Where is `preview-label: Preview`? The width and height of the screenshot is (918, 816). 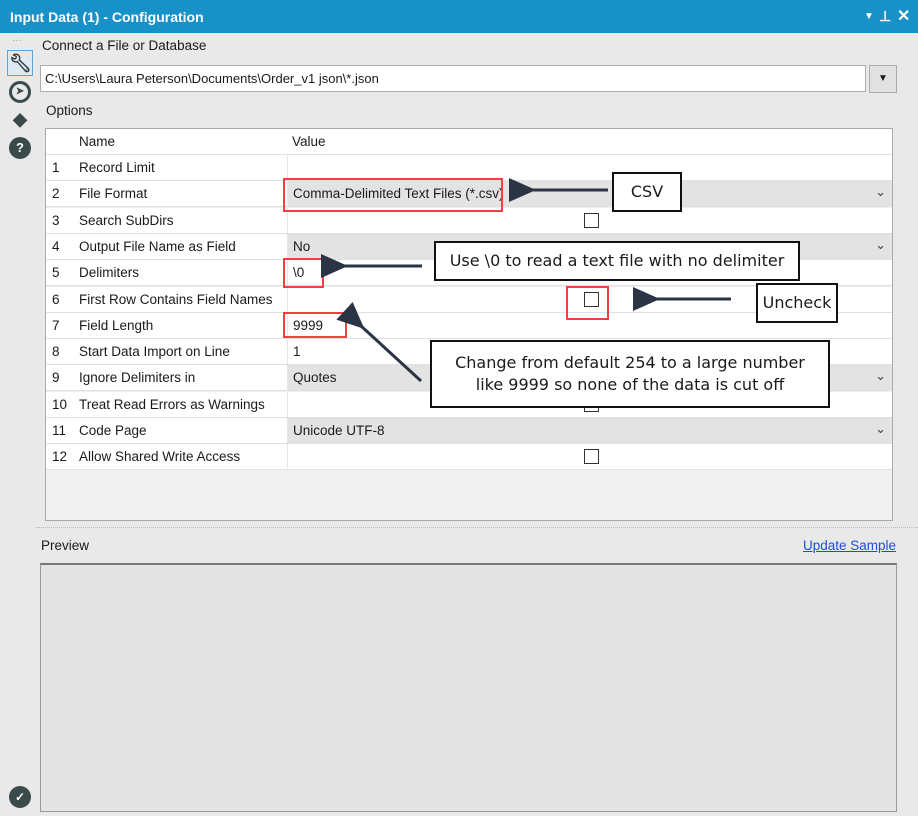 preview-label: Preview is located at coordinates (65, 545).